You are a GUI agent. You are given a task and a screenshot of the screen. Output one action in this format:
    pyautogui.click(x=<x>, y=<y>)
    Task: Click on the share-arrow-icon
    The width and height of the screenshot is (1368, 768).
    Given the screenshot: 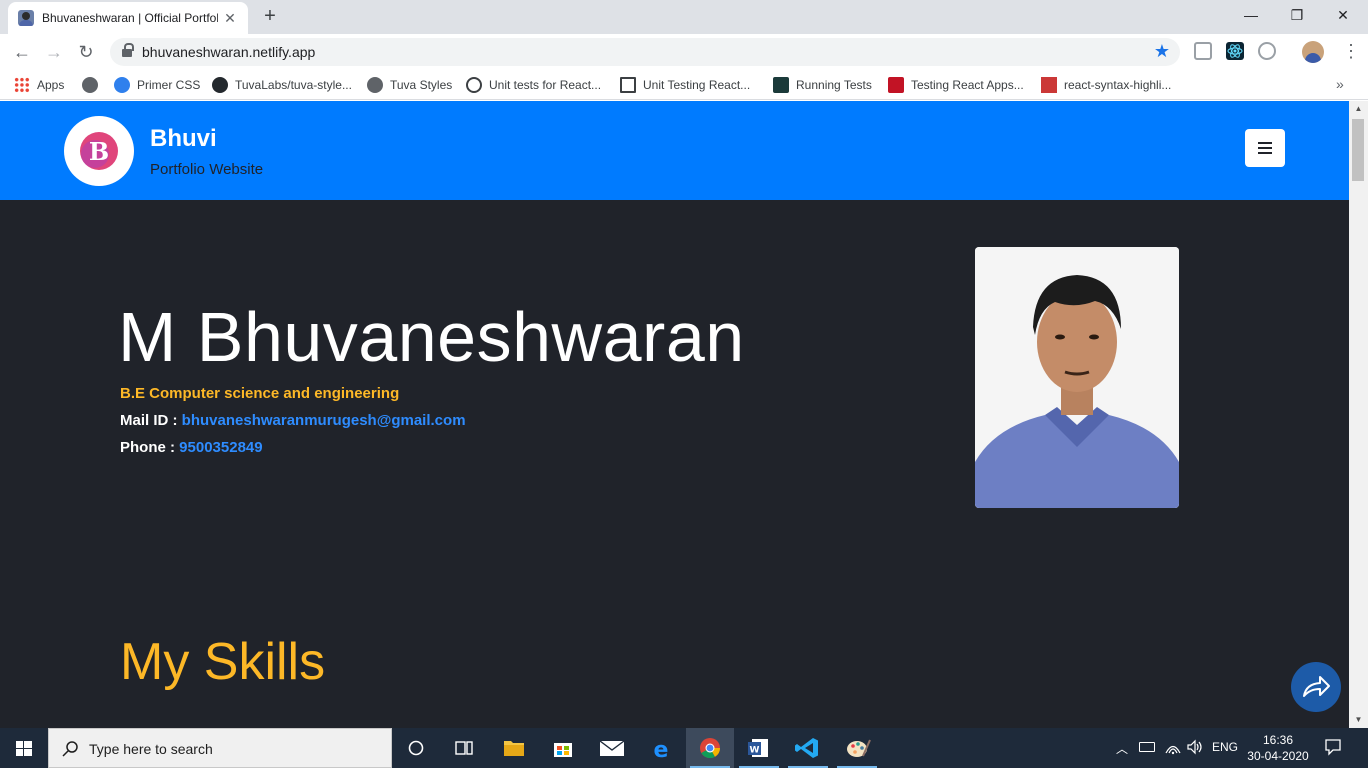 What is the action you would take?
    pyautogui.click(x=1316, y=686)
    